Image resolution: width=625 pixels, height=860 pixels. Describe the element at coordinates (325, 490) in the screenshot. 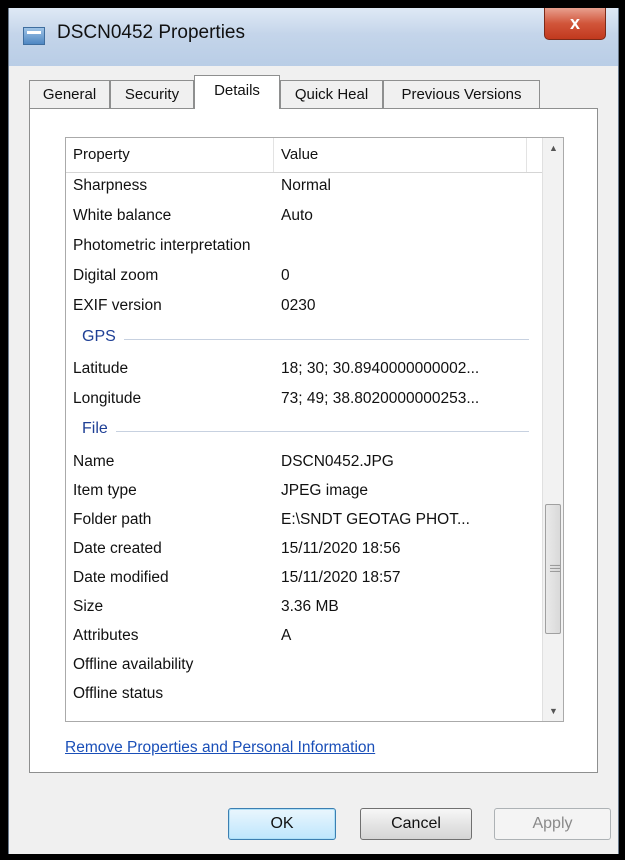

I see `property-value: JPEG image` at that location.